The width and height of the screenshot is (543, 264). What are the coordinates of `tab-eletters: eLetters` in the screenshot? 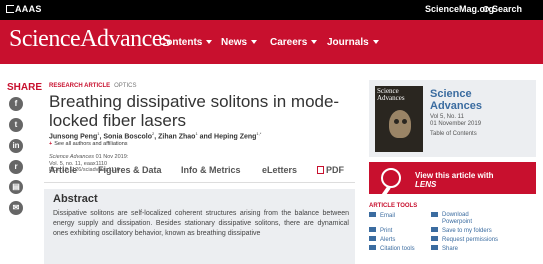 It's located at (279, 170).